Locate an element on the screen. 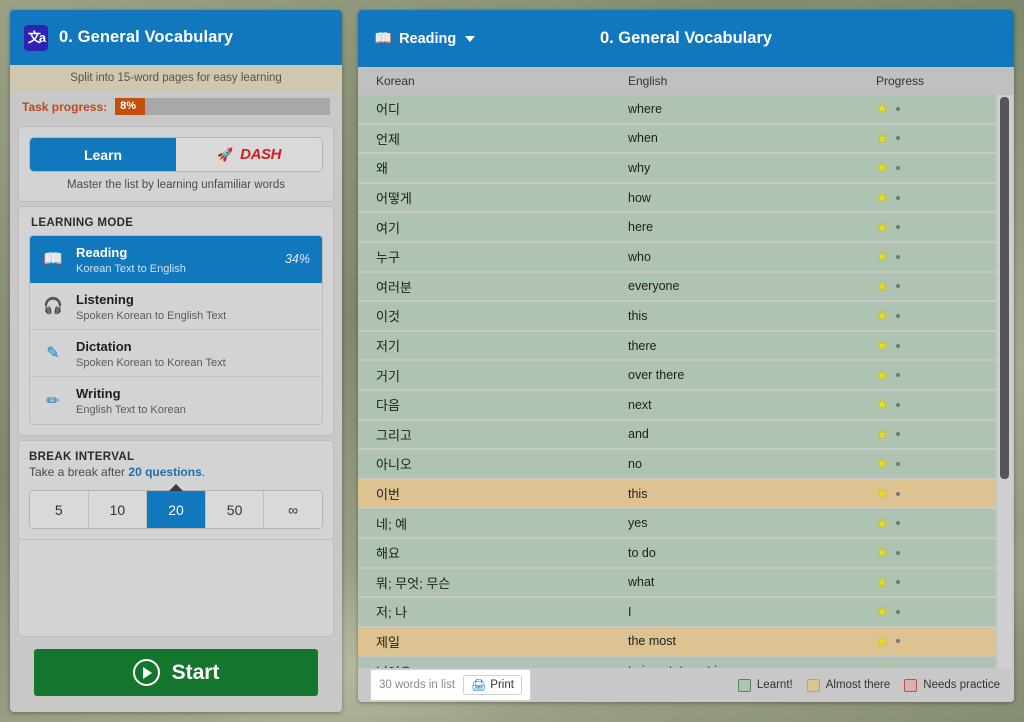 This screenshot has width=1024, height=722. cell-korean: 어디 is located at coordinates (388, 110).